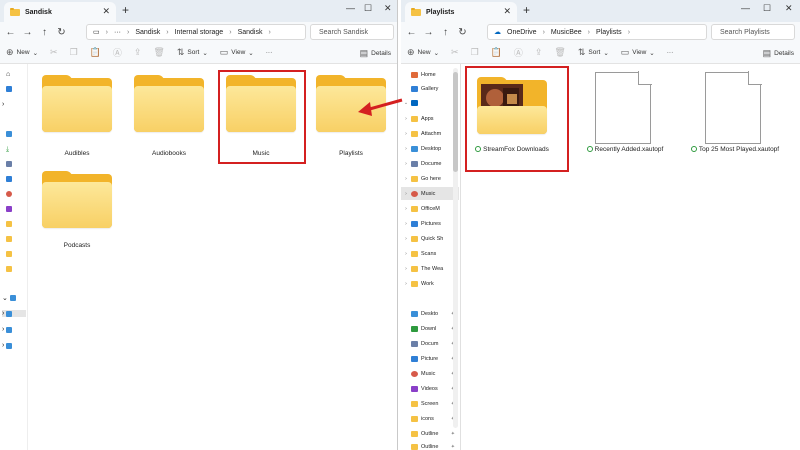 The image size is (800, 450). What do you see at coordinates (430, 328) in the screenshot?
I see `nav-item-downloads-pinned: Downl✦` at bounding box center [430, 328].